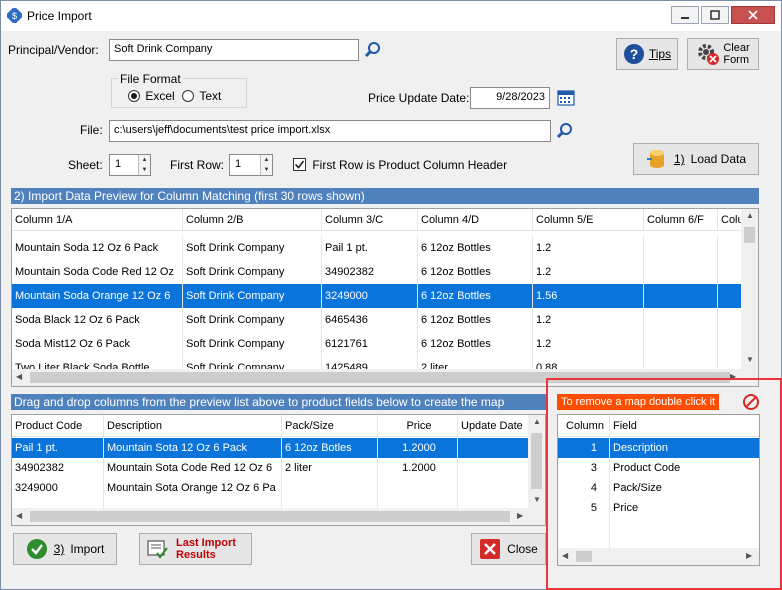  I want to click on minimize-button, so click(685, 15).